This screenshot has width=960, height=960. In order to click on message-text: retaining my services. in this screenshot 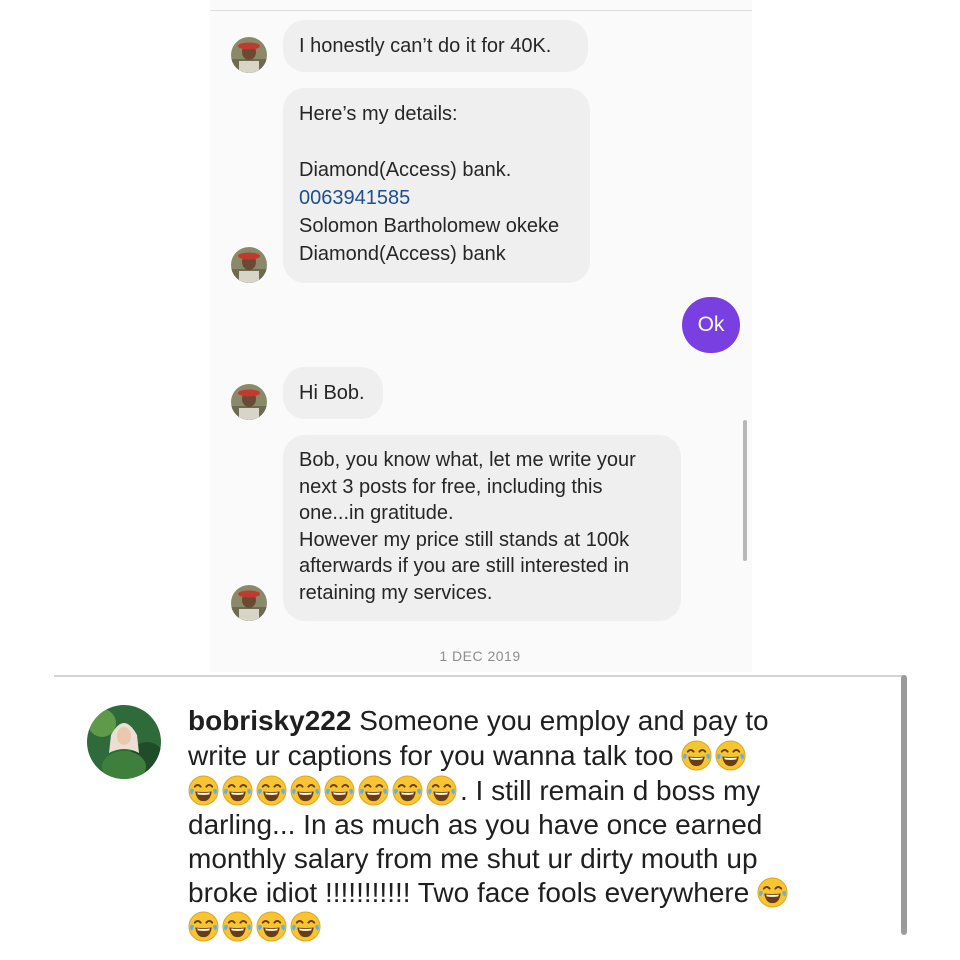, I will do `click(396, 592)`.